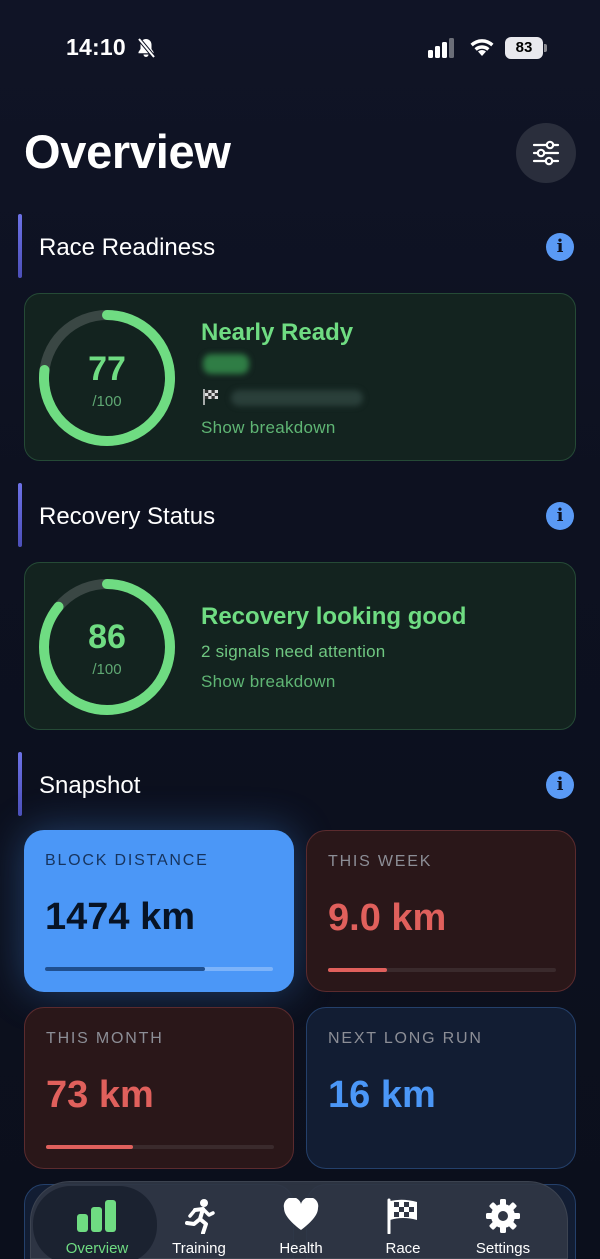  Describe the element at coordinates (127, 516) in the screenshot. I see `section-title: Recovery Status` at that location.